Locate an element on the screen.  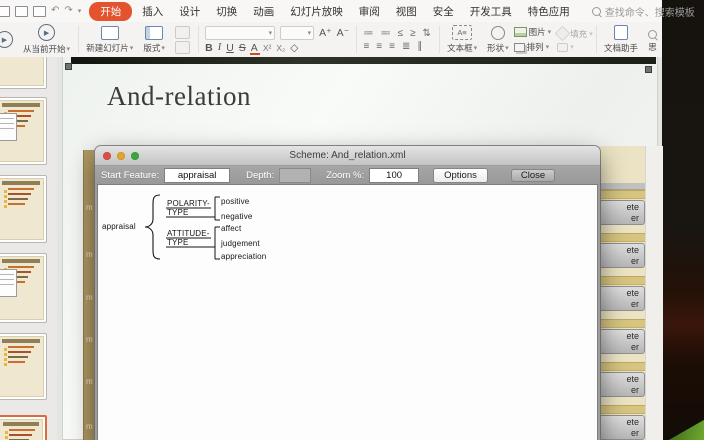
zoom-window-icon is located at coordinates (135, 155).